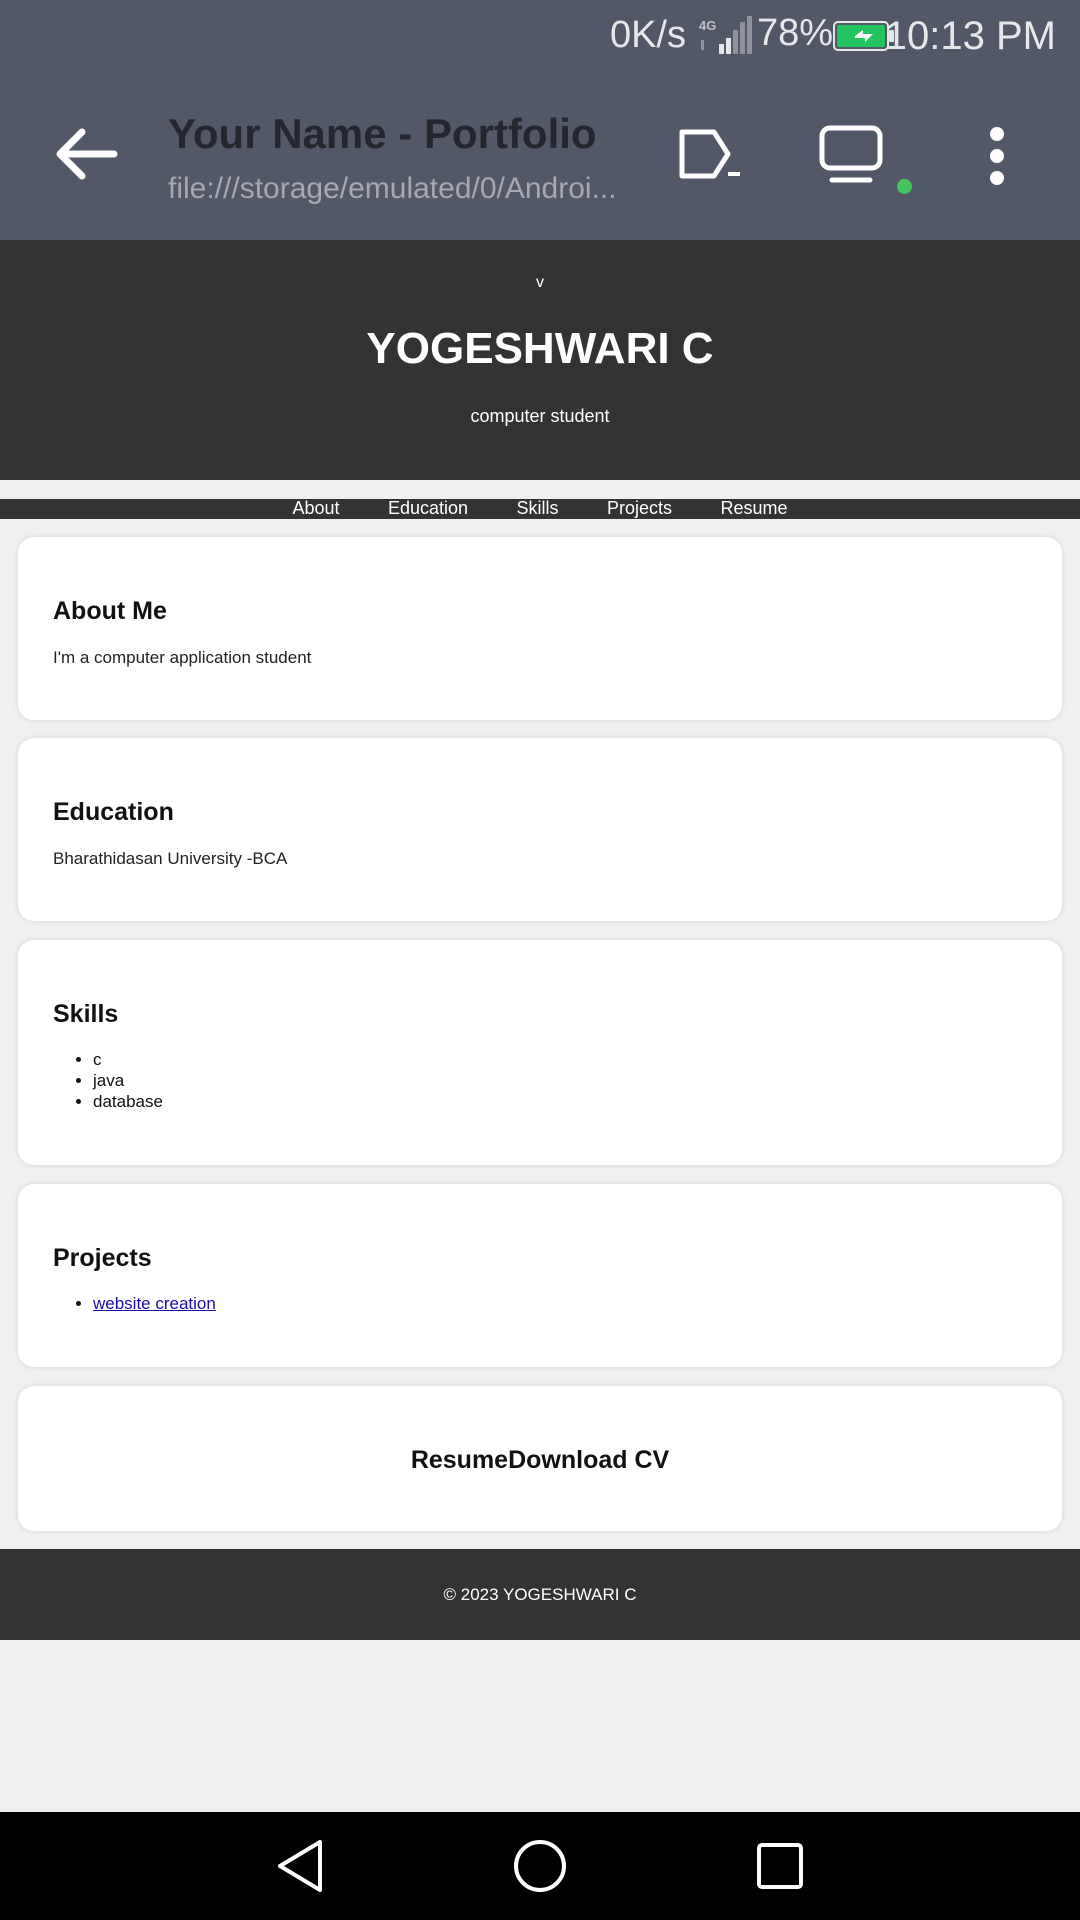 This screenshot has width=1080, height=1920. I want to click on project-link: website creation, so click(154, 1303).